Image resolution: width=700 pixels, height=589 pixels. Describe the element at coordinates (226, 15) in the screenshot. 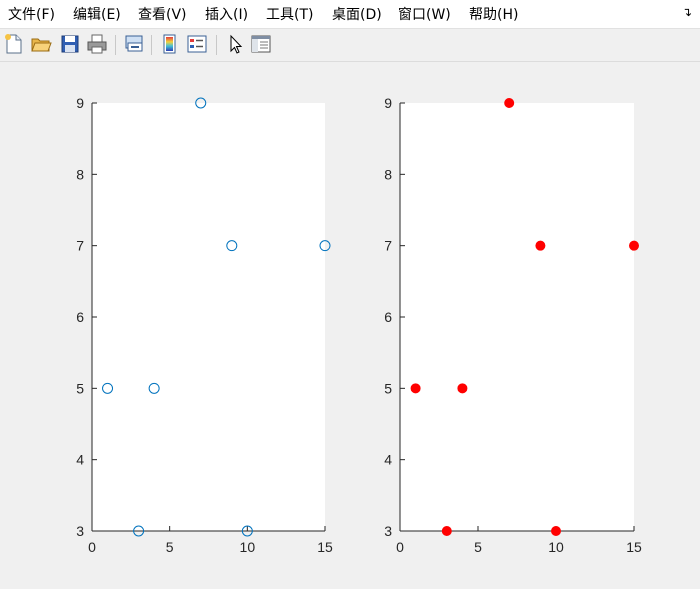

I see `menu-insert: 插入(I)` at that location.